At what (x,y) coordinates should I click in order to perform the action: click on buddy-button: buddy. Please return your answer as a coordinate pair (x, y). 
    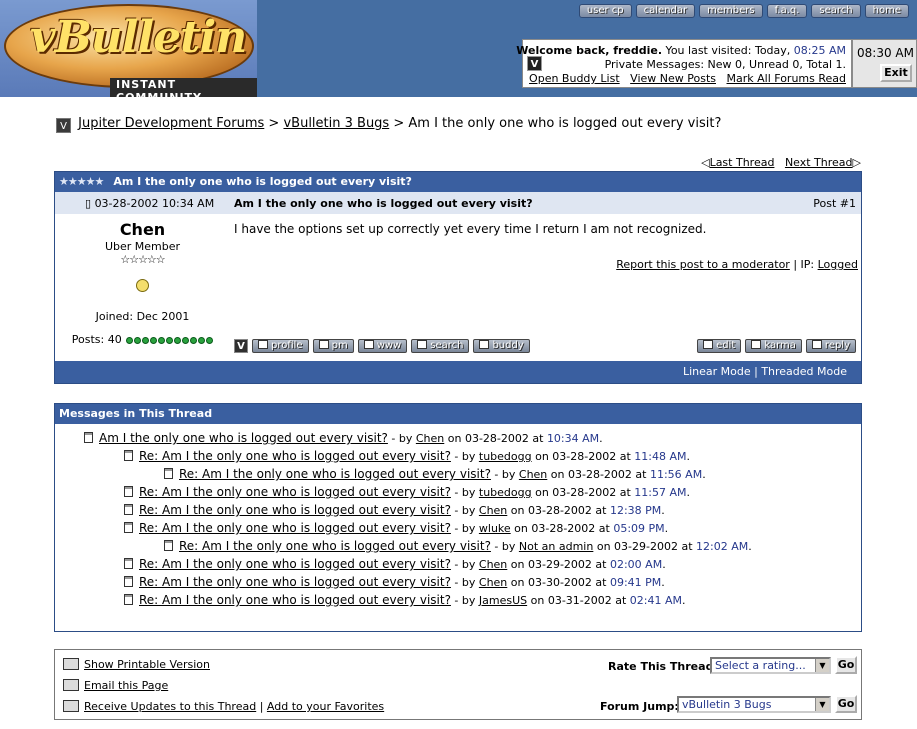
    Looking at the image, I should click on (501, 346).